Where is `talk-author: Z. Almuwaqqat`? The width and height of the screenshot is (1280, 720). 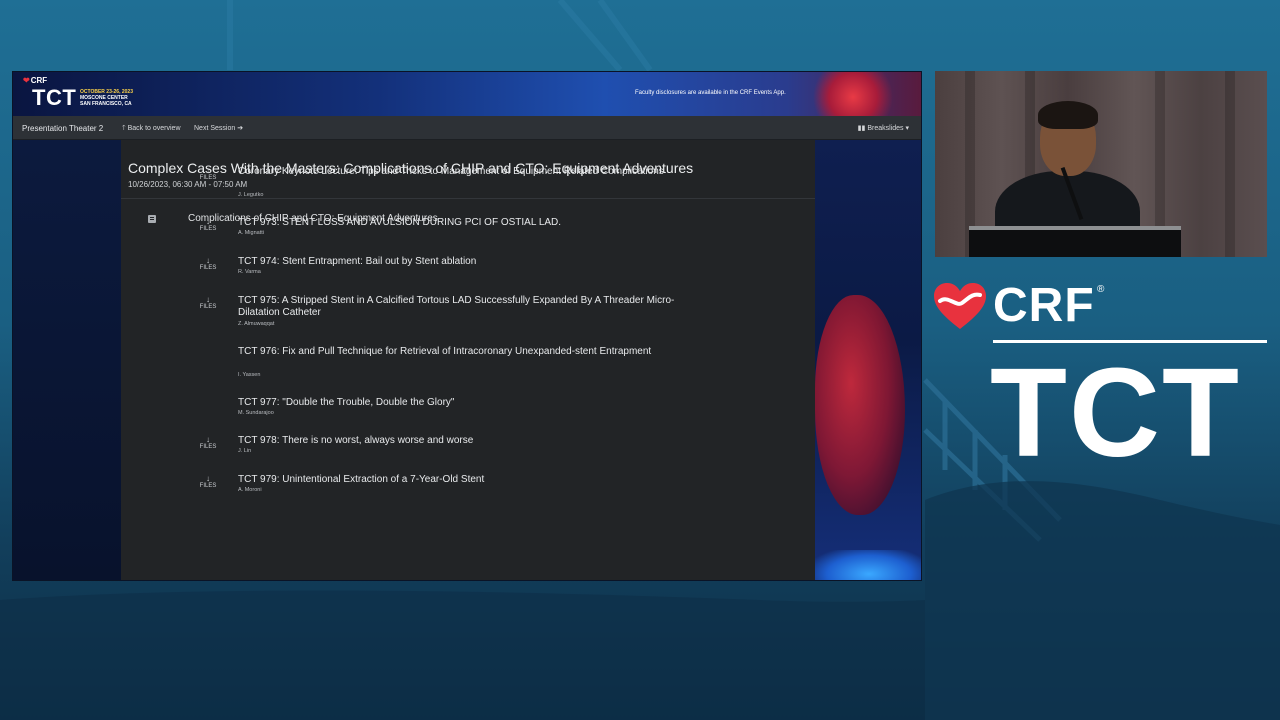 talk-author: Z. Almuwaqqat is located at coordinates (256, 324).